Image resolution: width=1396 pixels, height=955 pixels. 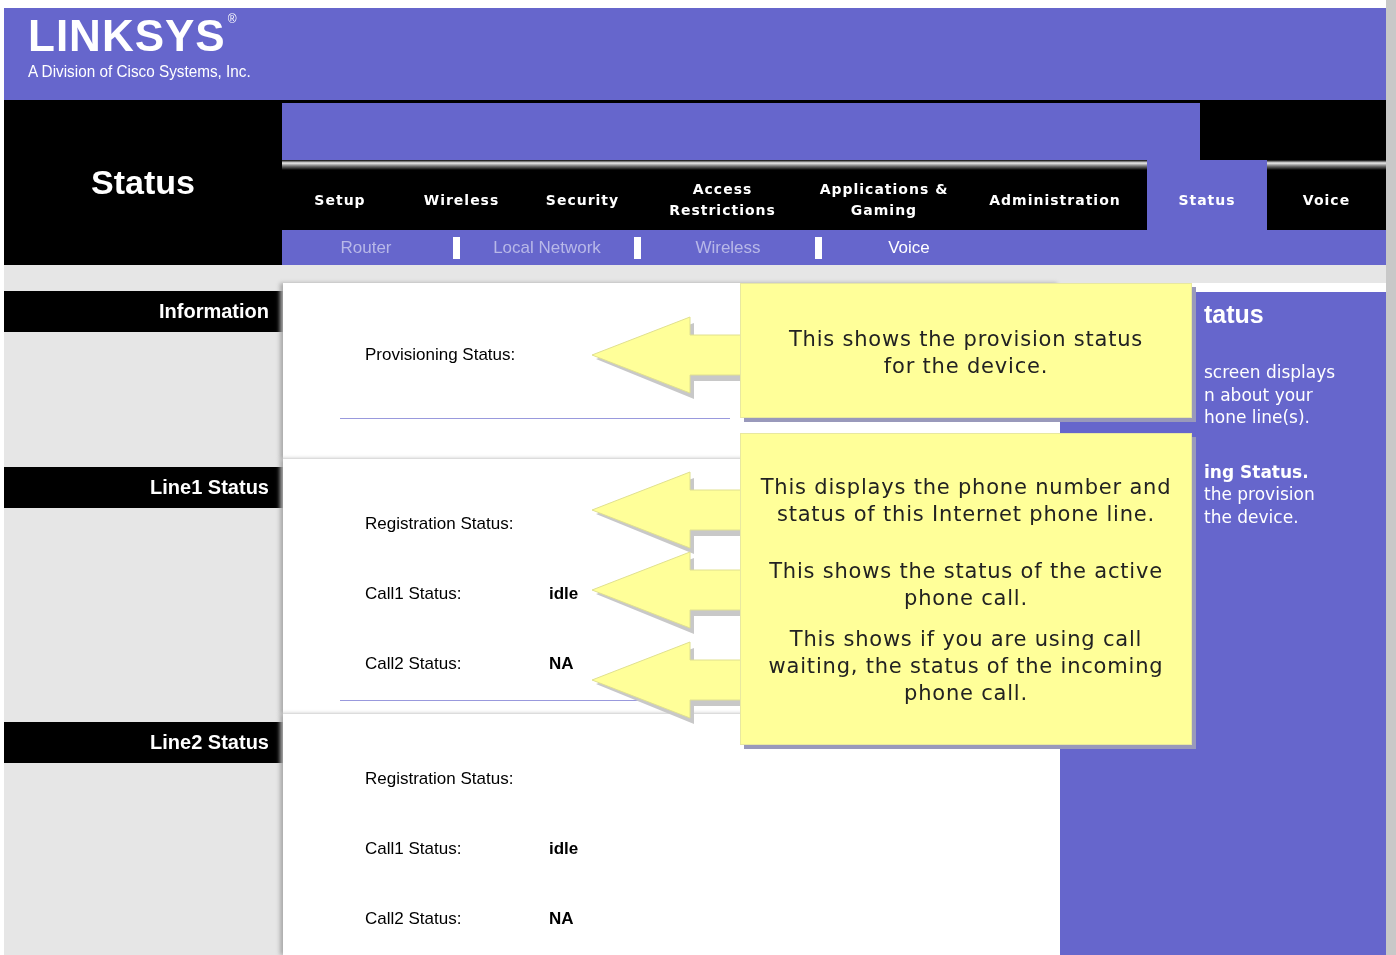 What do you see at coordinates (1258, 417) in the screenshot?
I see `help-text: hone line(s).` at bounding box center [1258, 417].